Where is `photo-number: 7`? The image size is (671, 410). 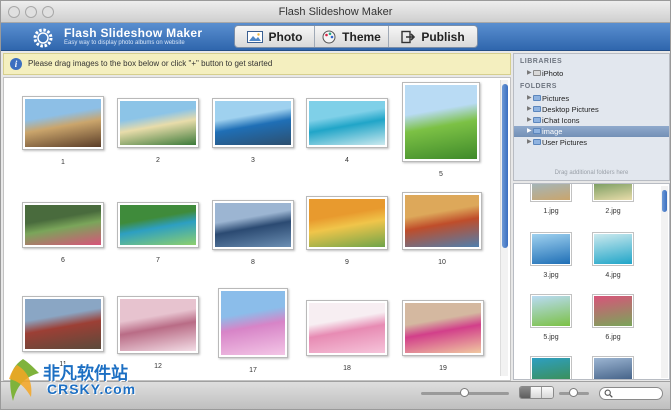 photo-number: 7 is located at coordinates (158, 260).